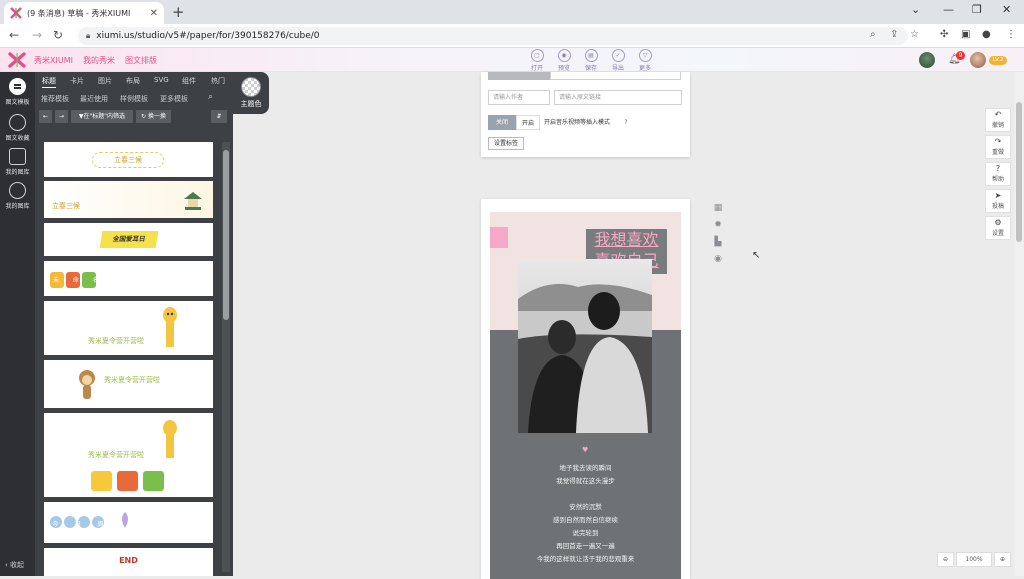  Describe the element at coordinates (49, 82) in the screenshot. I see `tab-title: 标题` at that location.